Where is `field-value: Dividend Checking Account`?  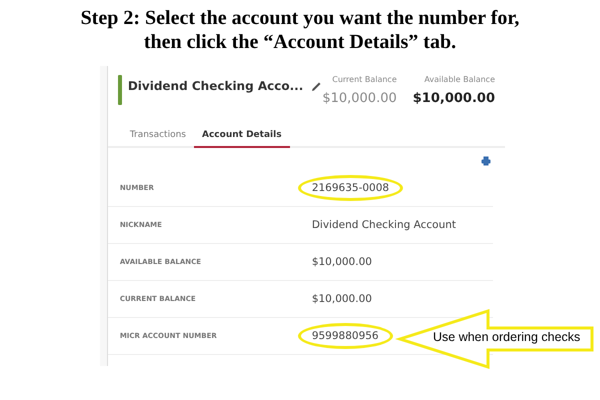 field-value: Dividend Checking Account is located at coordinates (384, 225).